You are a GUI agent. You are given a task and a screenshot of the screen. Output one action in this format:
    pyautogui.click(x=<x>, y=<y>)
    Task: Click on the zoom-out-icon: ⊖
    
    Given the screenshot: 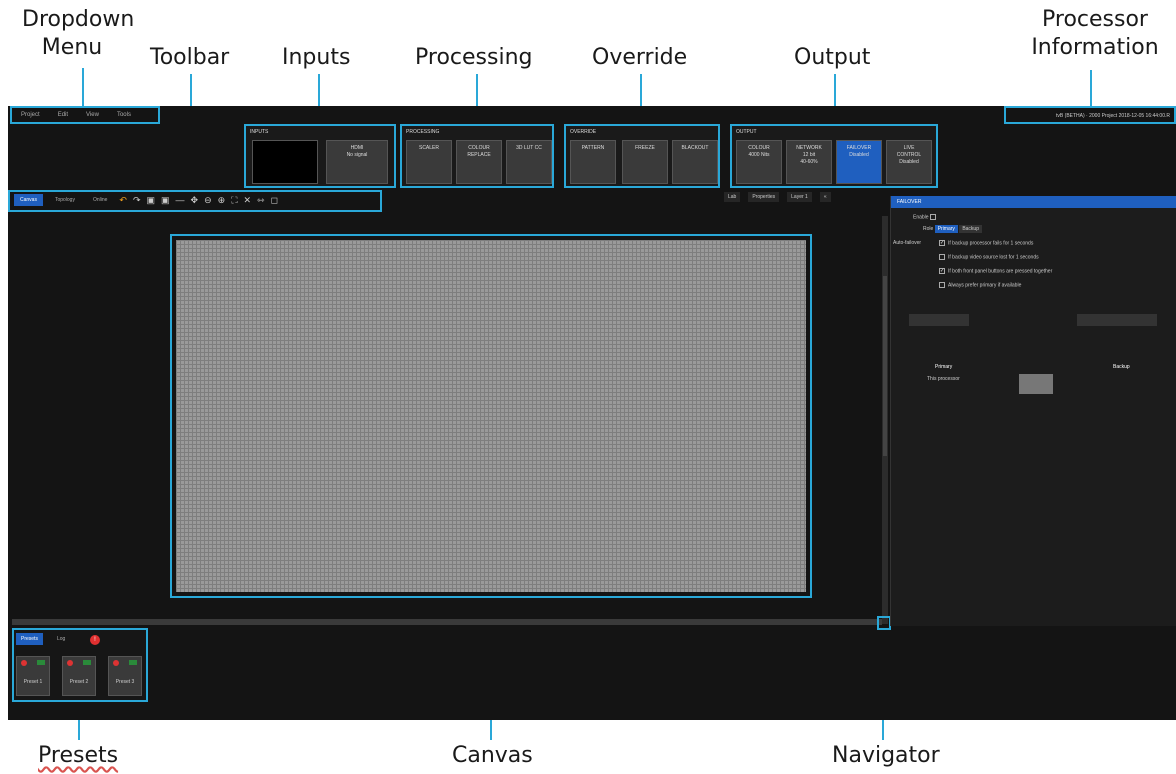 What is the action you would take?
    pyautogui.click(x=208, y=200)
    